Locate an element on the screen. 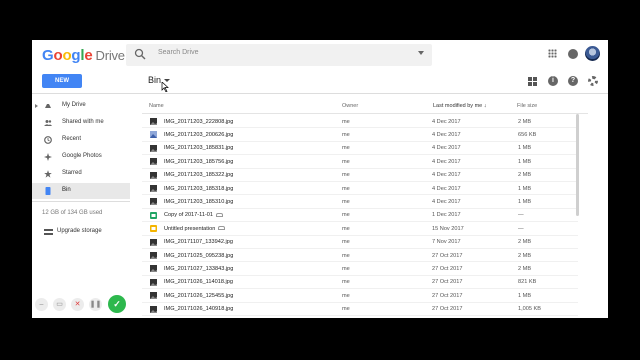 The image size is (640, 360). expand-arrow-icon is located at coordinates (36, 106).